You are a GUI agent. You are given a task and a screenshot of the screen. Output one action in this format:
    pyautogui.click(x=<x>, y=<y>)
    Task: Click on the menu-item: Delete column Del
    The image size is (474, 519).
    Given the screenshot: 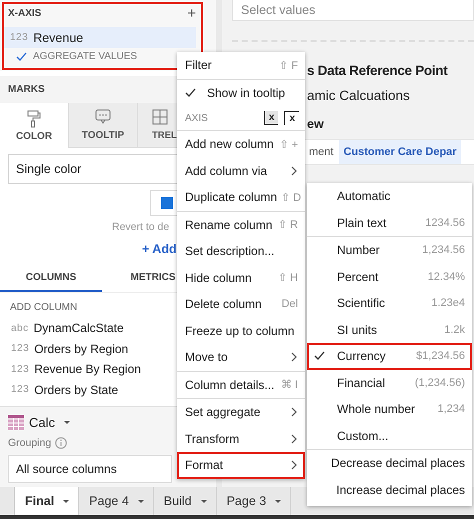 What is the action you would take?
    pyautogui.click(x=241, y=304)
    